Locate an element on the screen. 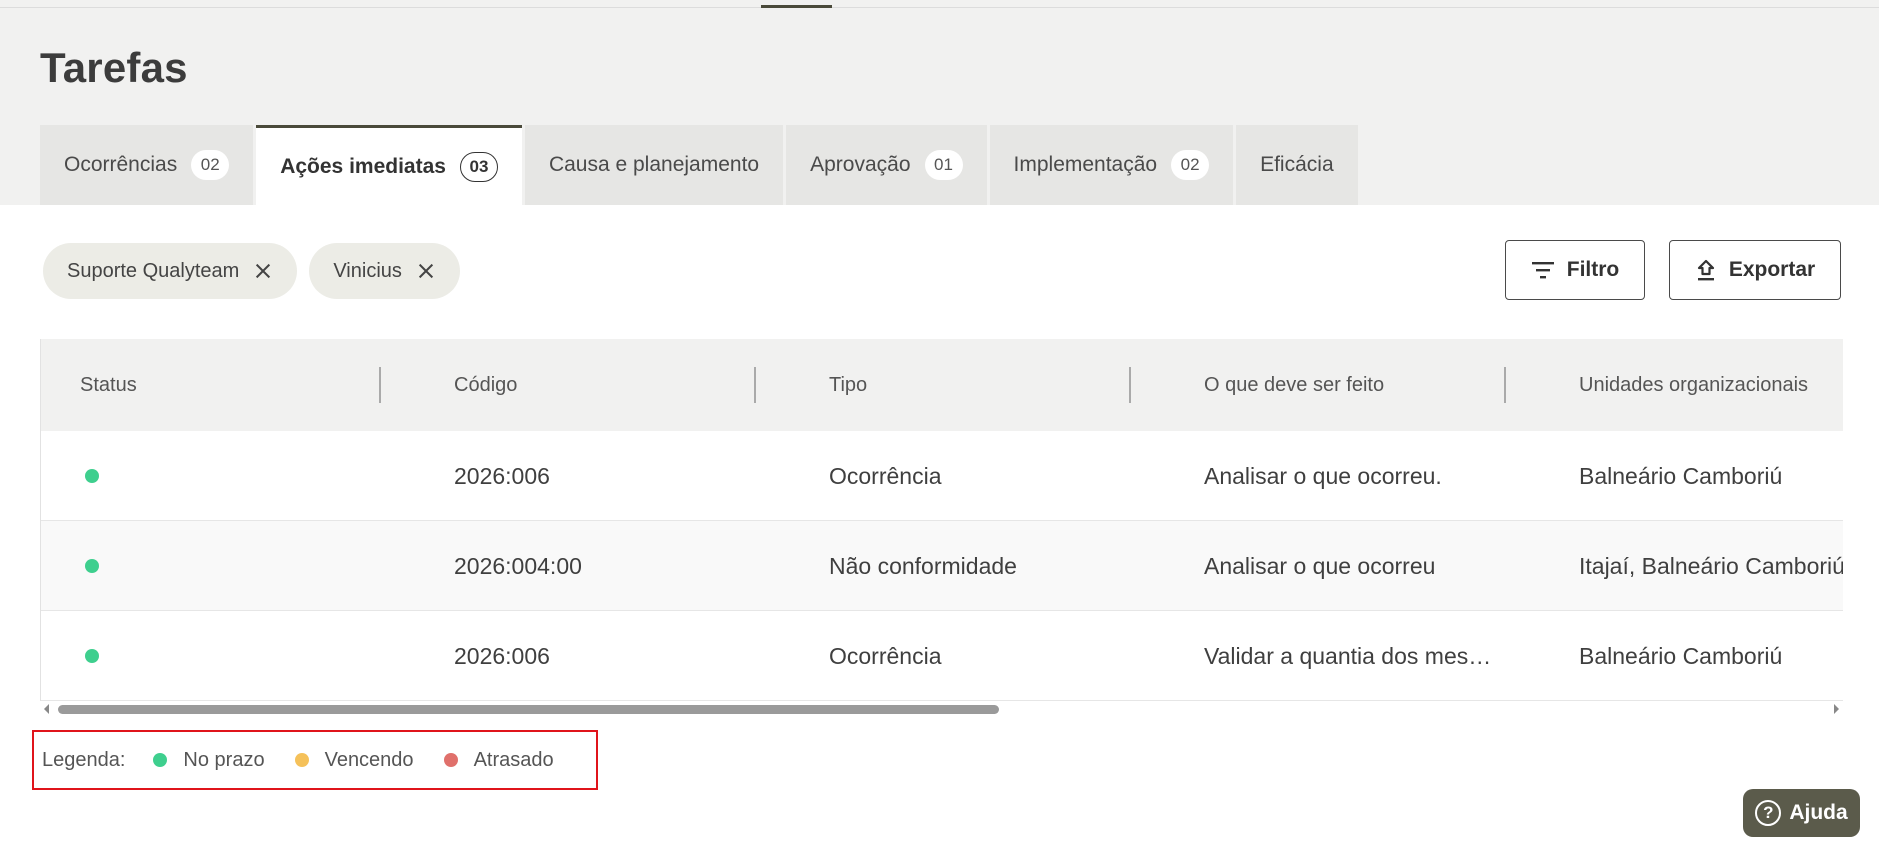 This screenshot has width=1879, height=853. export-button-label: Exportar is located at coordinates (1772, 269).